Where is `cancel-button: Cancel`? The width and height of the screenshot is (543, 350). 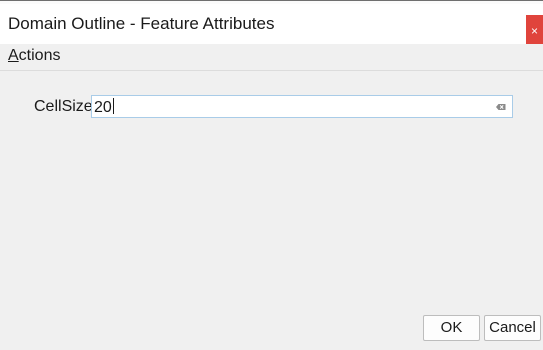 cancel-button: Cancel is located at coordinates (512, 328).